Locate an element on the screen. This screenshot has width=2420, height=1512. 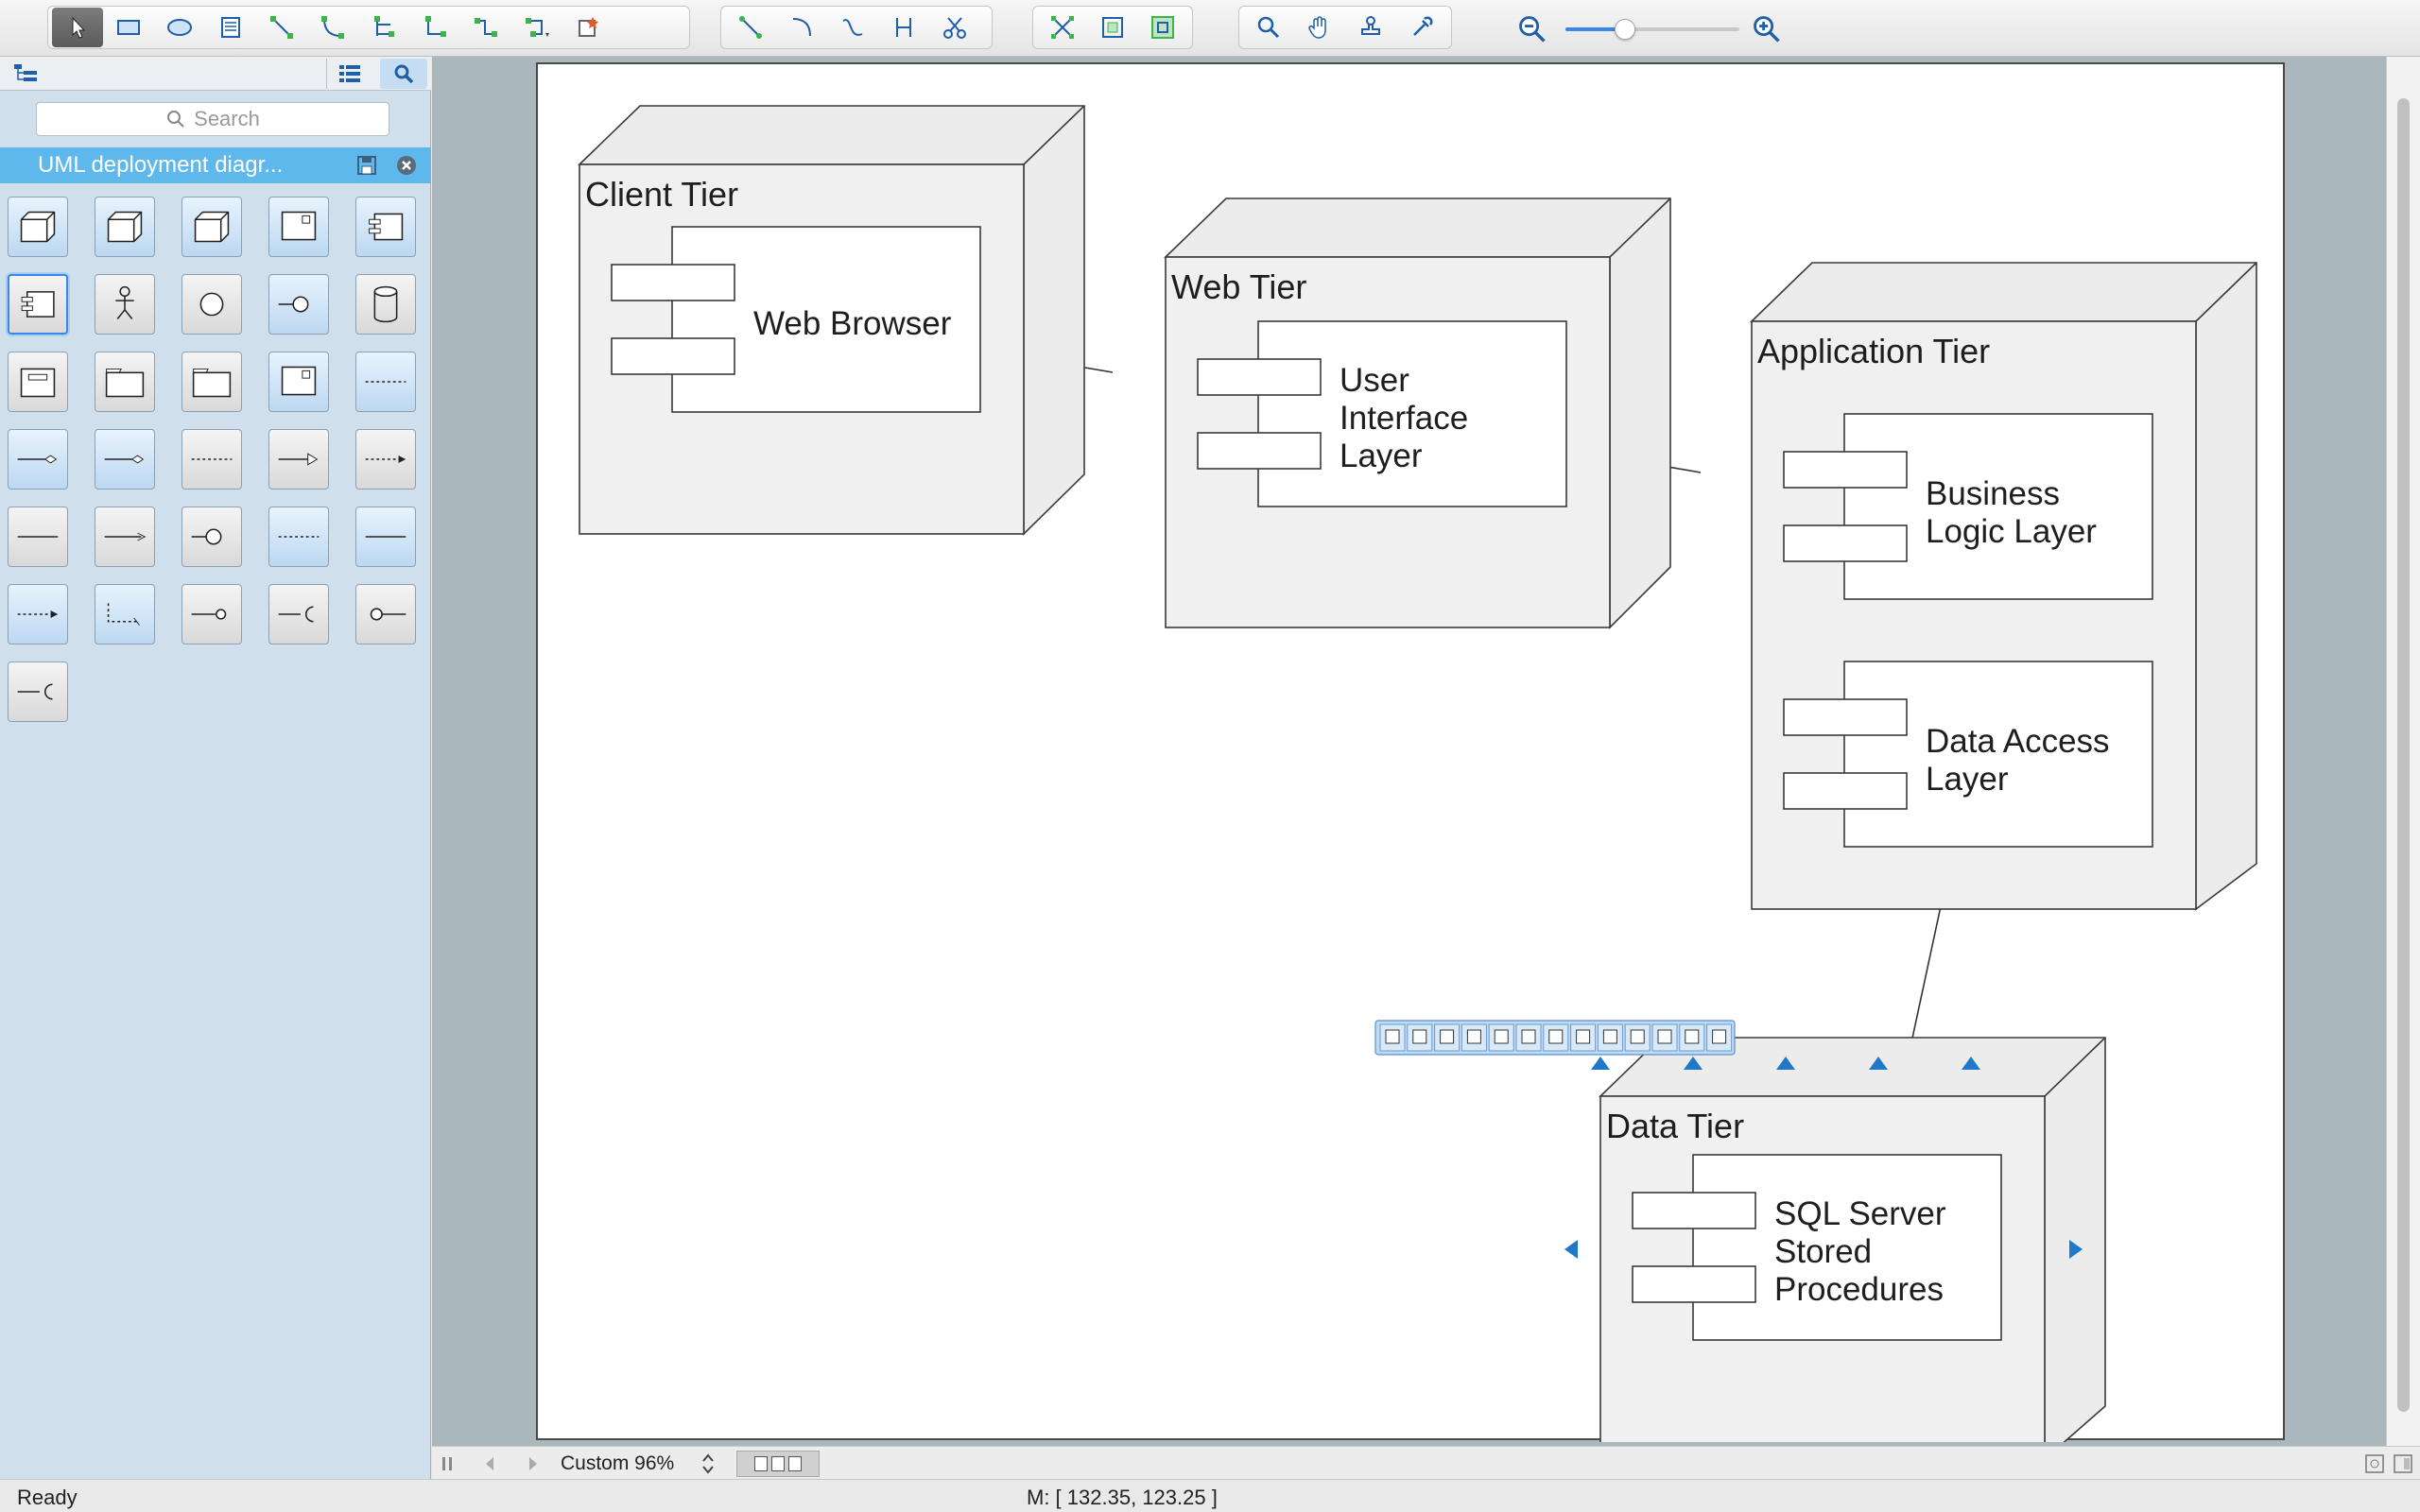
arrow-left-icon is located at coordinates (1571, 1249).